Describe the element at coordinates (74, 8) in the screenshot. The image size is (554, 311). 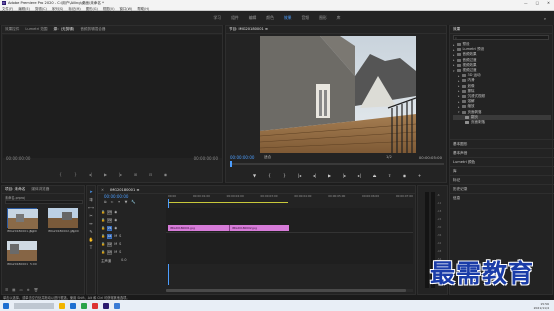
I see `menu-marker: 标记(M)` at that location.